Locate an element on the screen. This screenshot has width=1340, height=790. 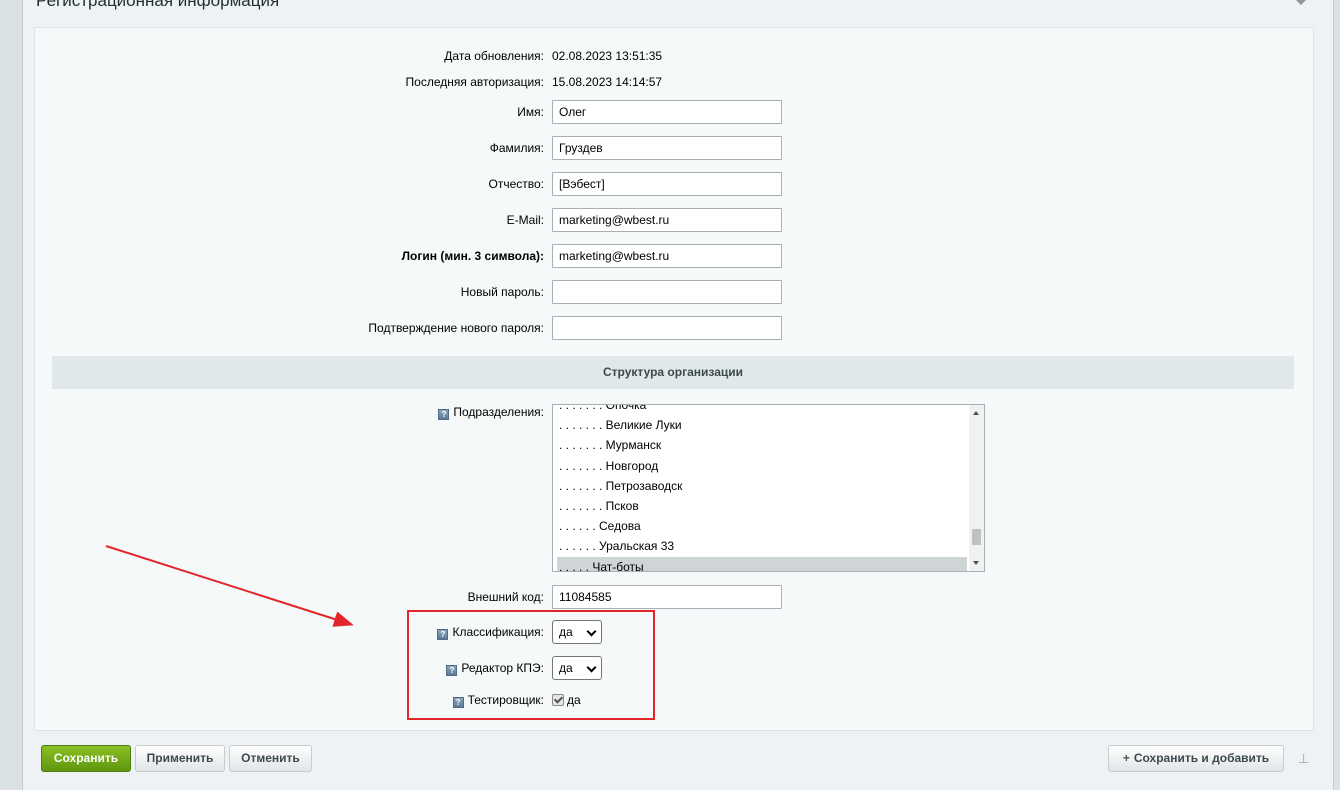
cancel-button: Отменить is located at coordinates (270, 758).